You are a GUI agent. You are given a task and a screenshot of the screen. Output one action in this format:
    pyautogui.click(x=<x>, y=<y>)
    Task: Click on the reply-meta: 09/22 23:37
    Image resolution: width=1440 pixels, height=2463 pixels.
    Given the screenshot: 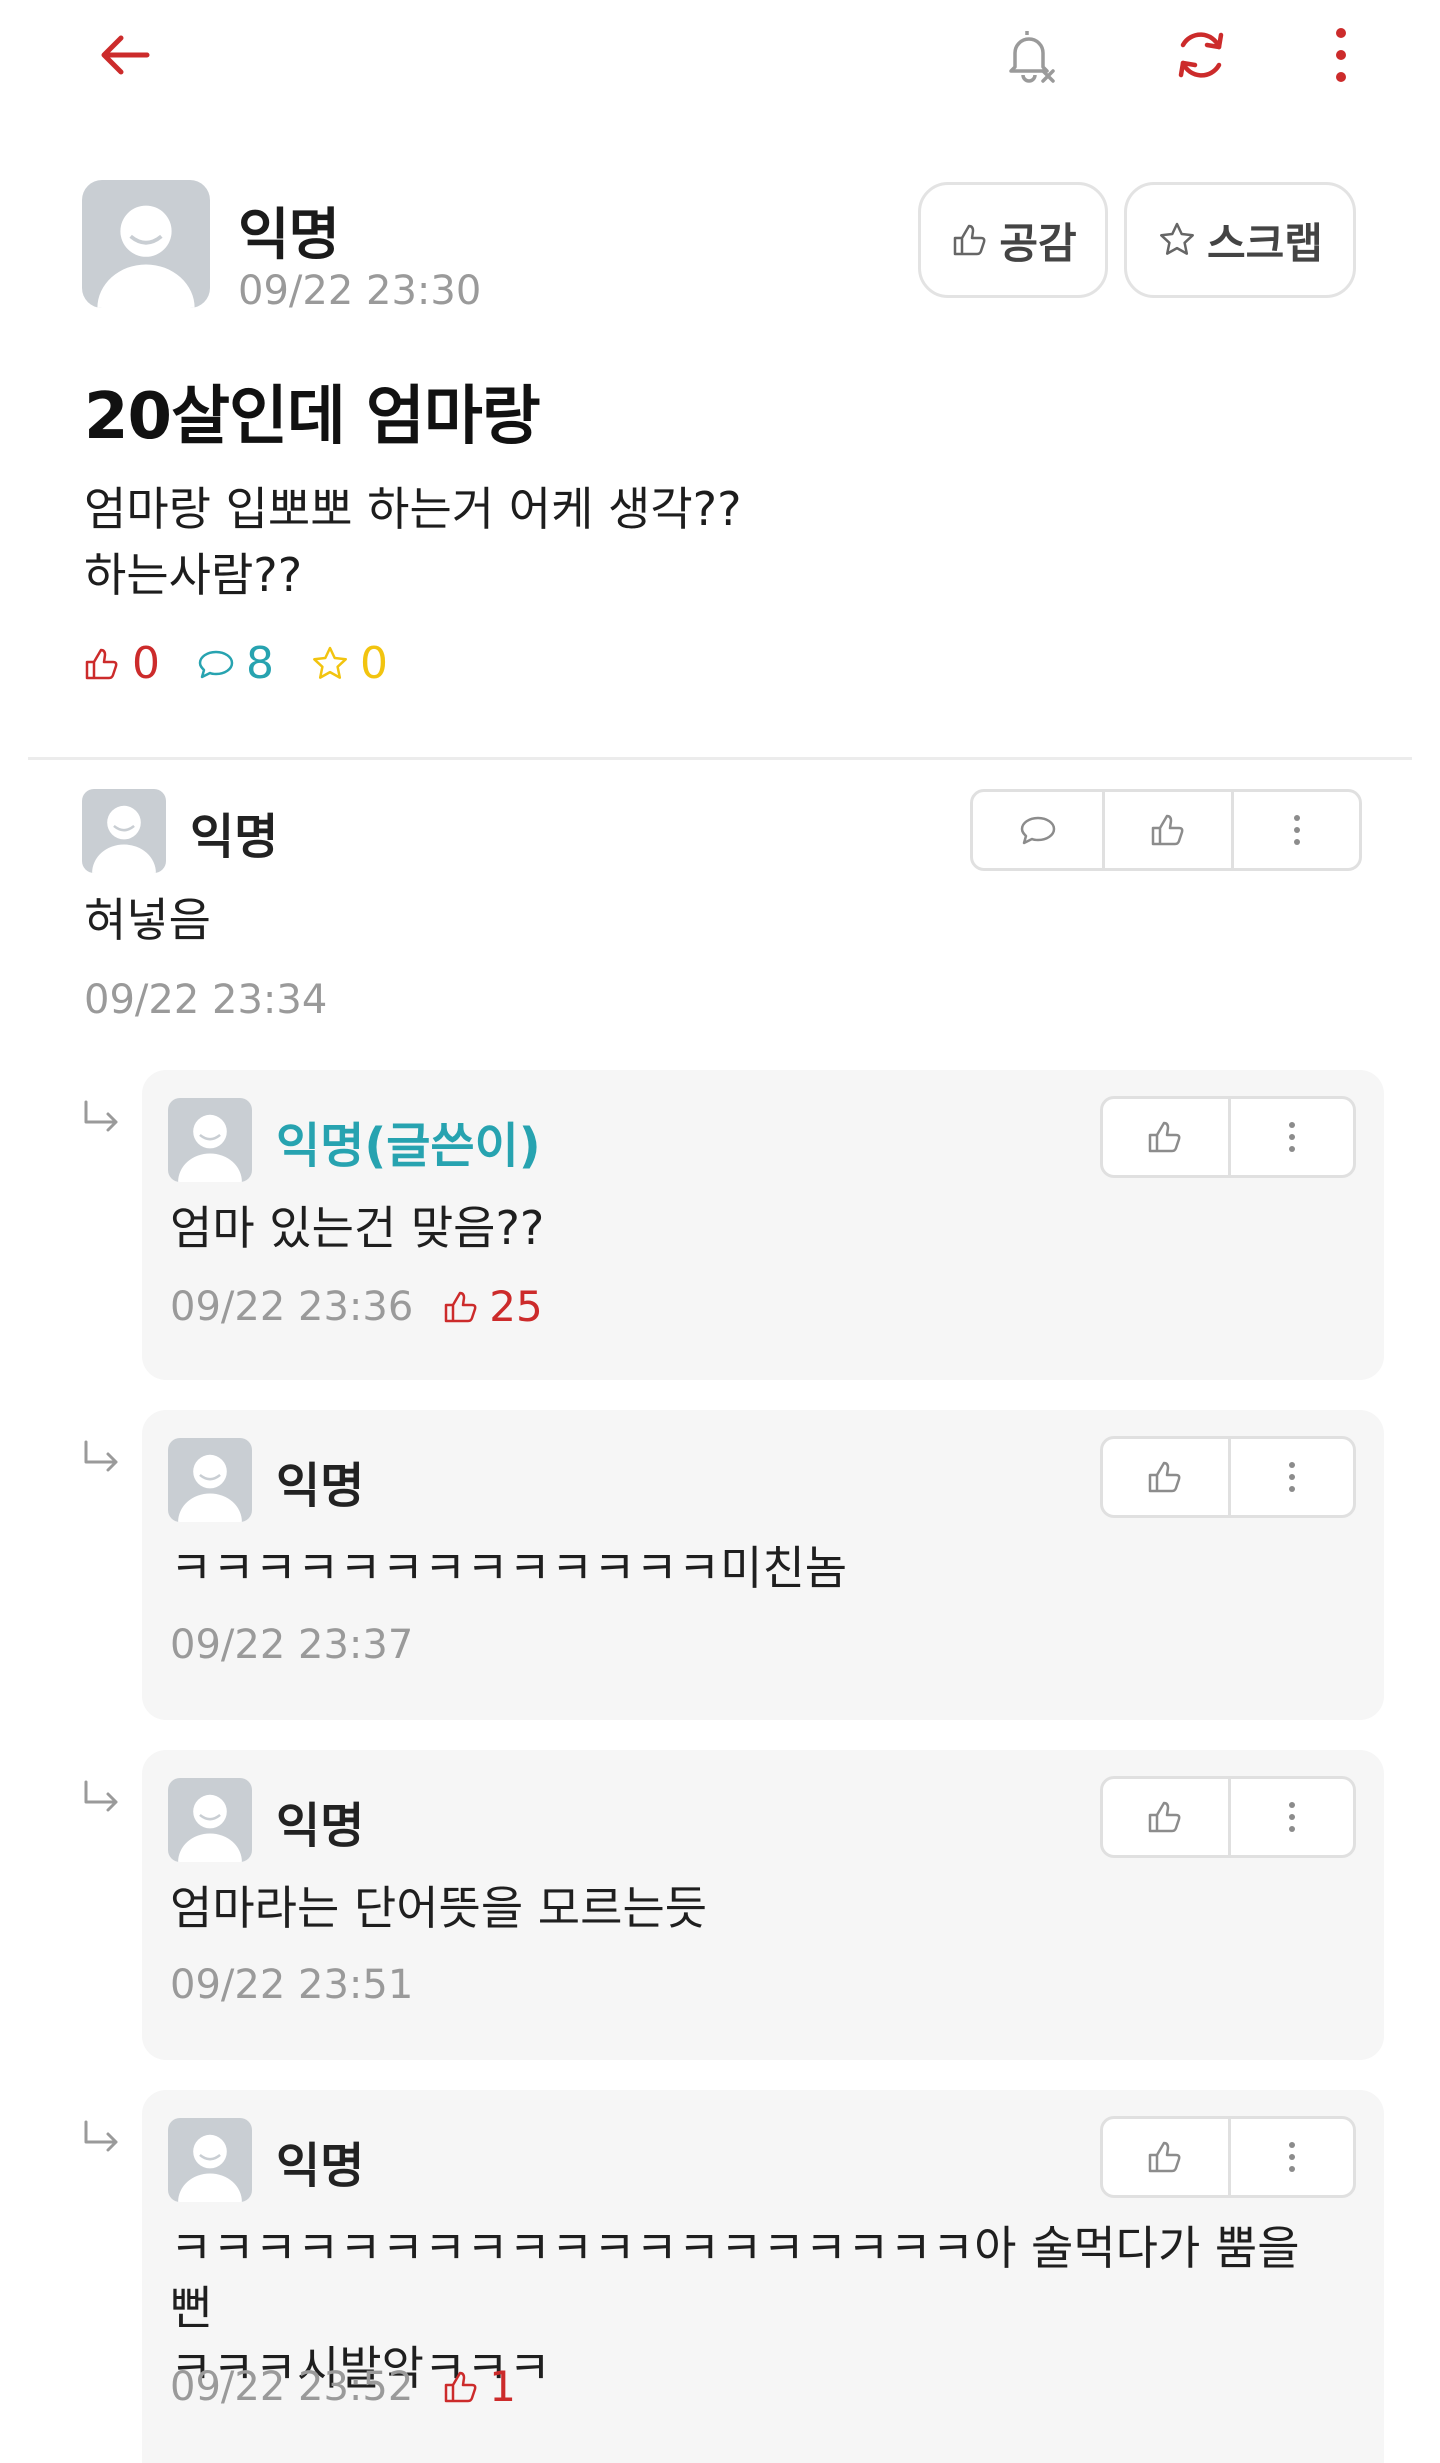 What is the action you would take?
    pyautogui.click(x=291, y=1645)
    